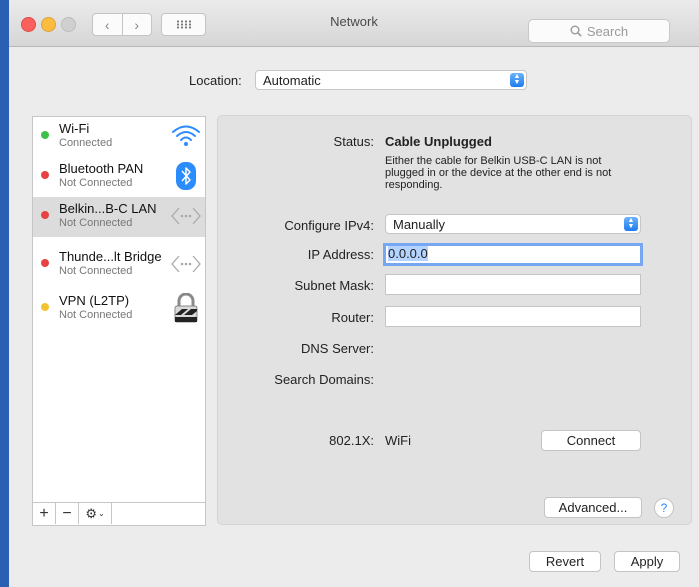 The image size is (699, 587). Describe the element at coordinates (353, 141) in the screenshot. I see `status-label: Status:` at that location.